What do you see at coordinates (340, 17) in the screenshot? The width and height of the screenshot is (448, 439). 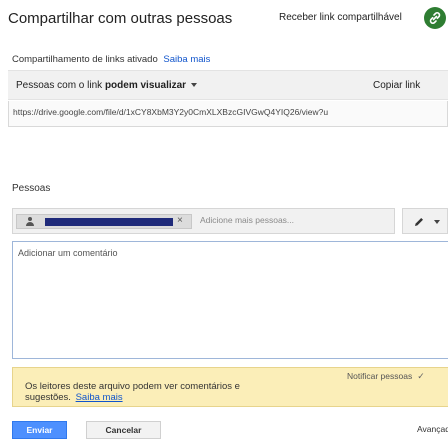 I see `get-shareable-link-toggle: Receber link compartilhável` at bounding box center [340, 17].